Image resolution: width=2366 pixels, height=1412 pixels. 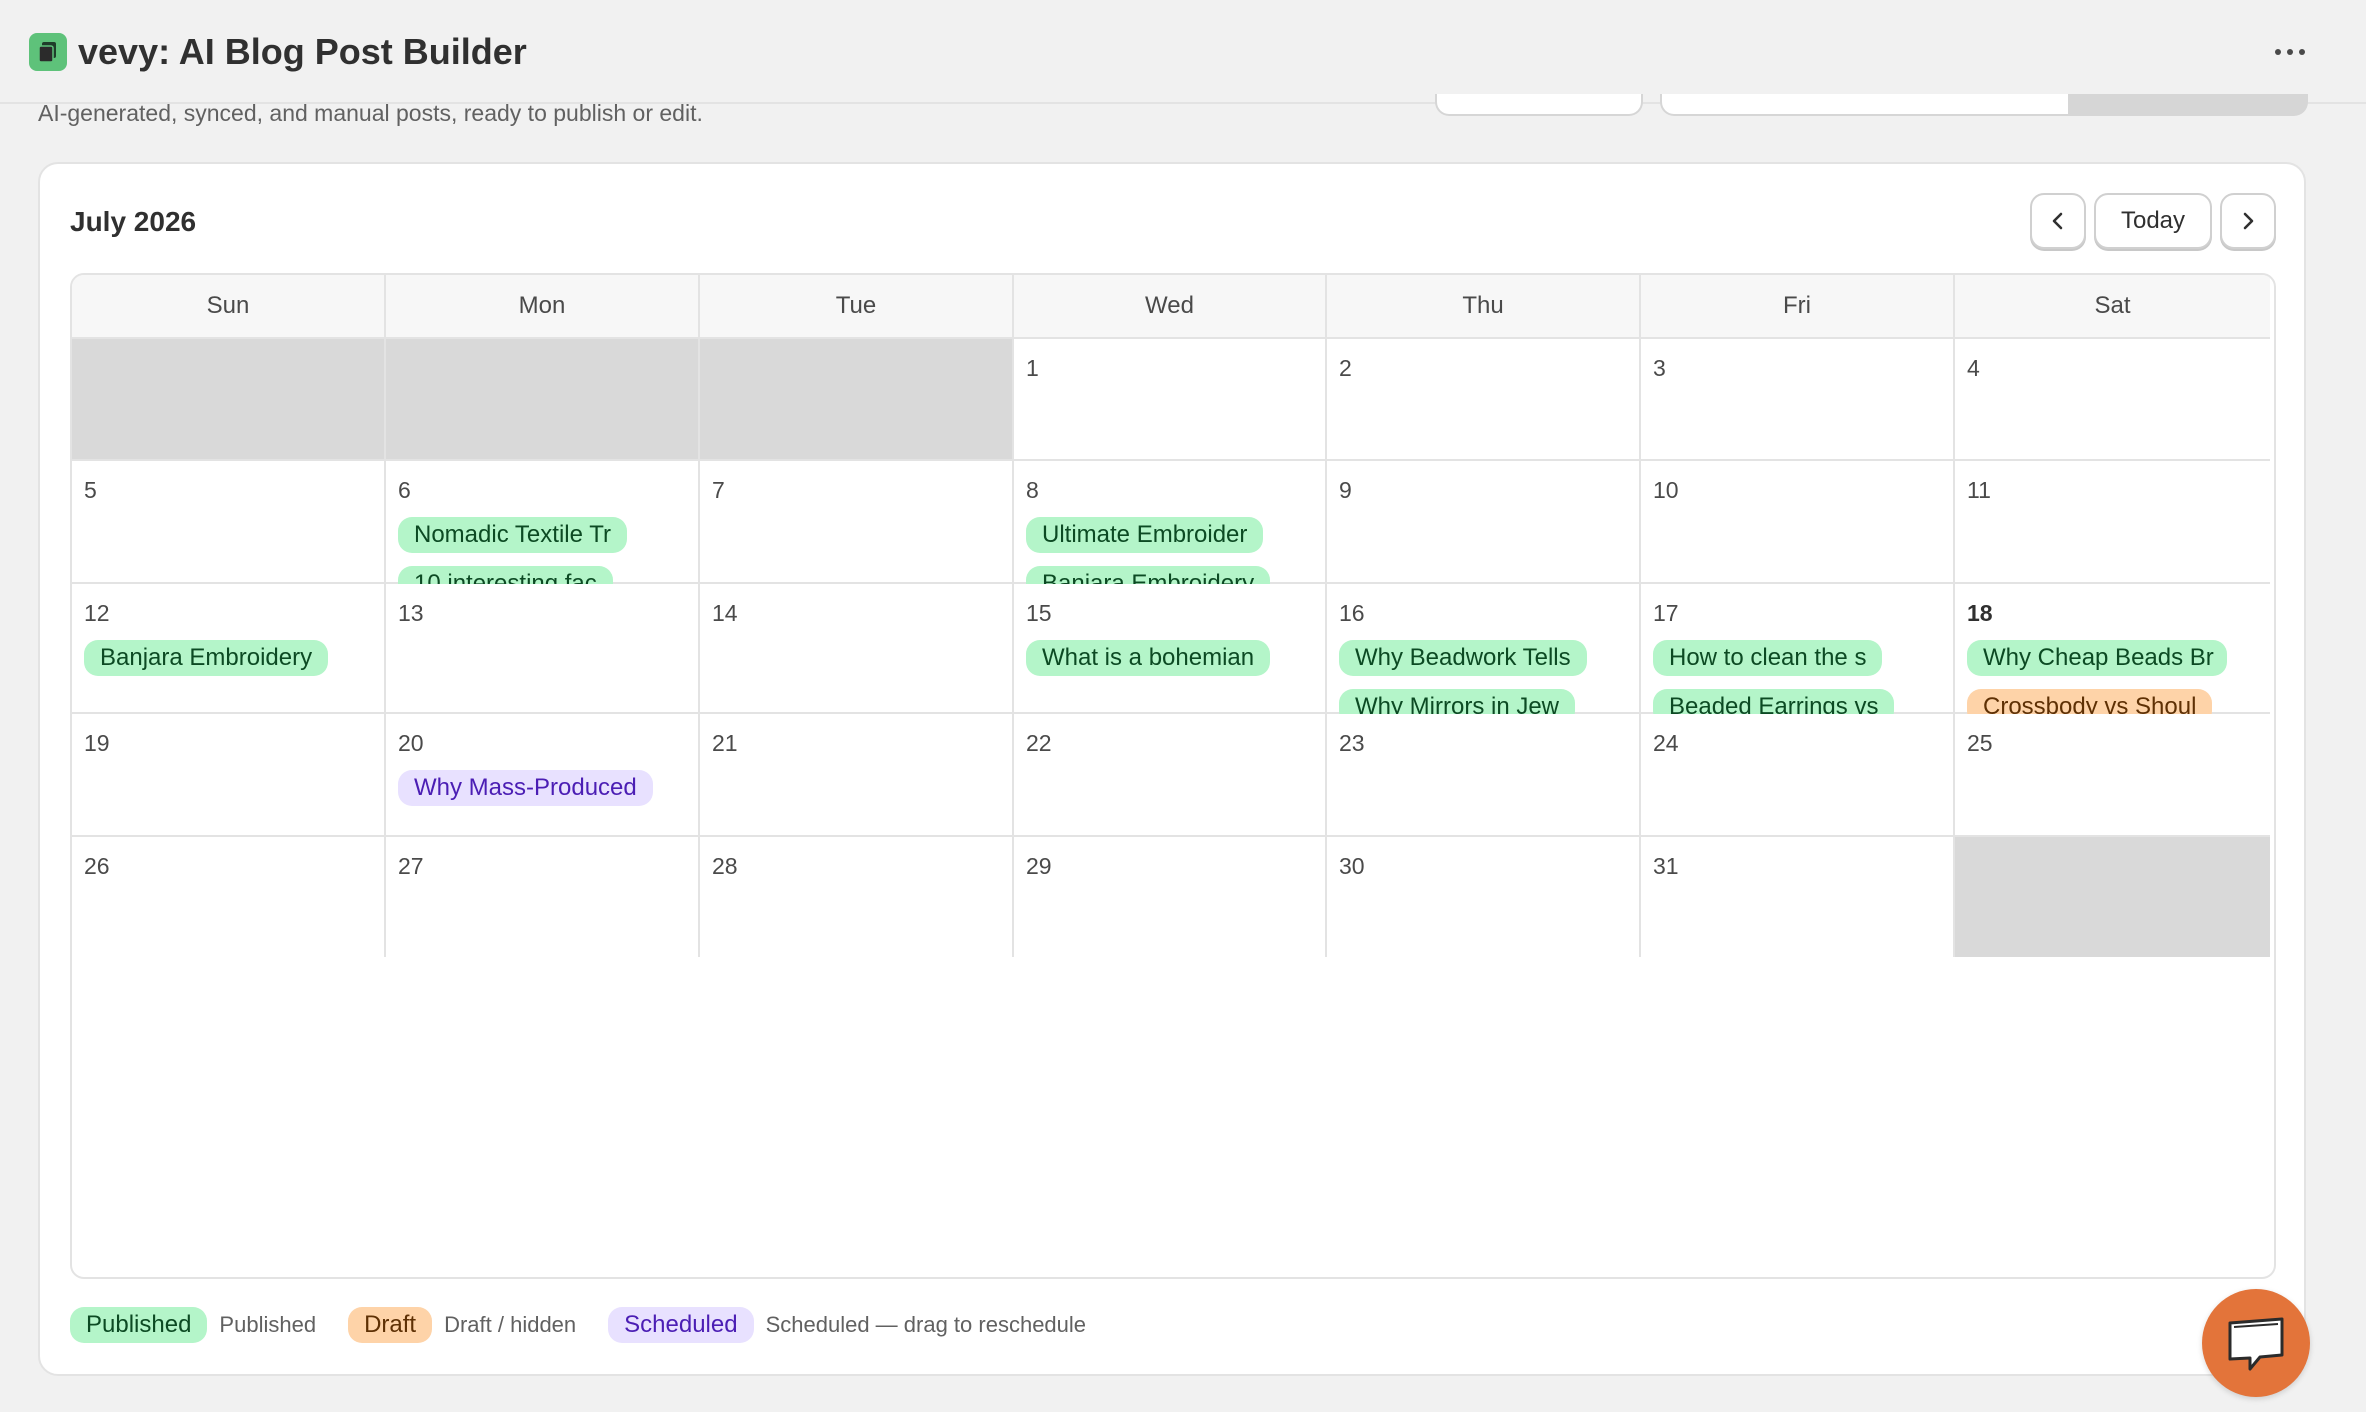 What do you see at coordinates (725, 866) in the screenshot?
I see `day-number: 28` at bounding box center [725, 866].